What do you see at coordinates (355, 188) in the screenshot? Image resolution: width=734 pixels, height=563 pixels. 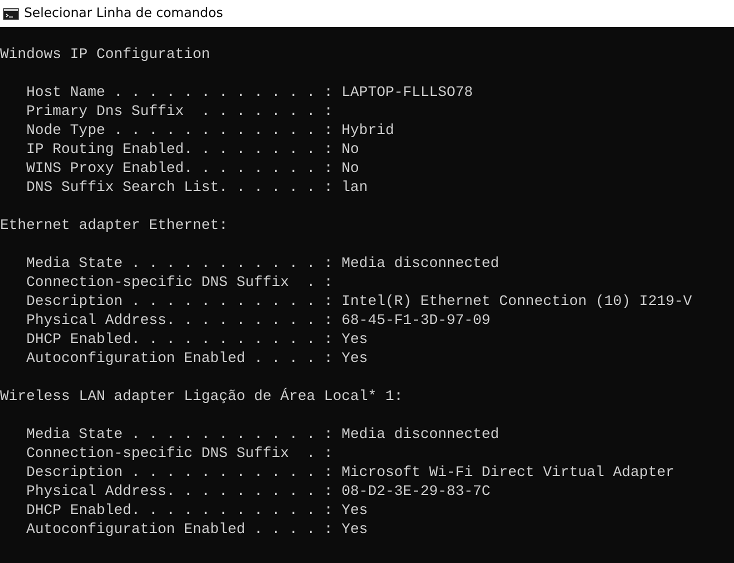 I see `property-value: lan` at bounding box center [355, 188].